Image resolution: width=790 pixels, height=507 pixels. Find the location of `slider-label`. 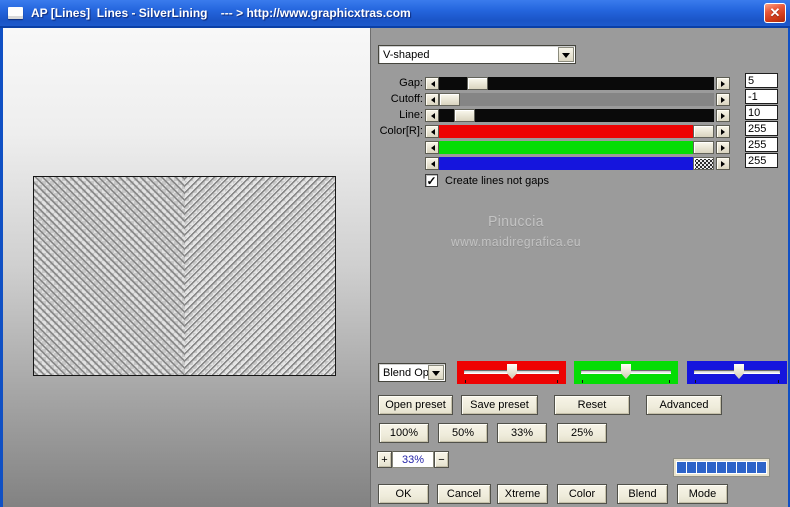

slider-label is located at coordinates (397, 147).